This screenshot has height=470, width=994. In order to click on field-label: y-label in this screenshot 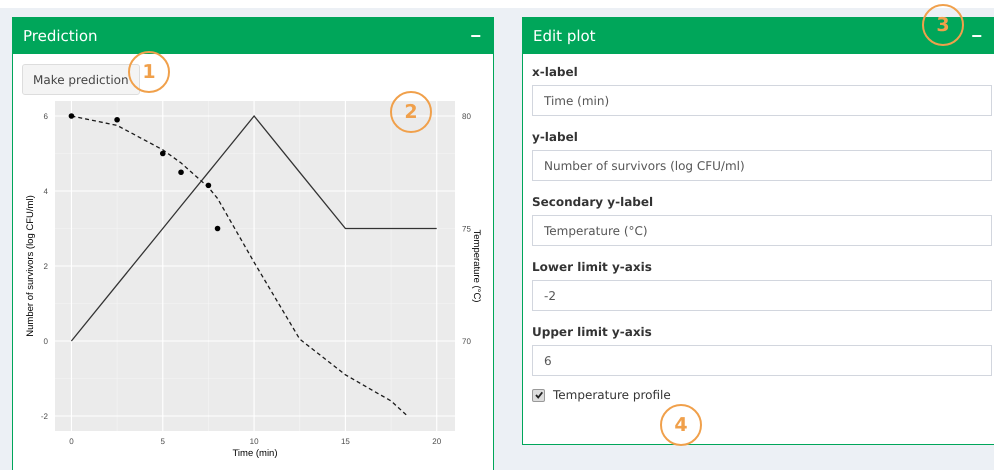, I will do `click(555, 137)`.